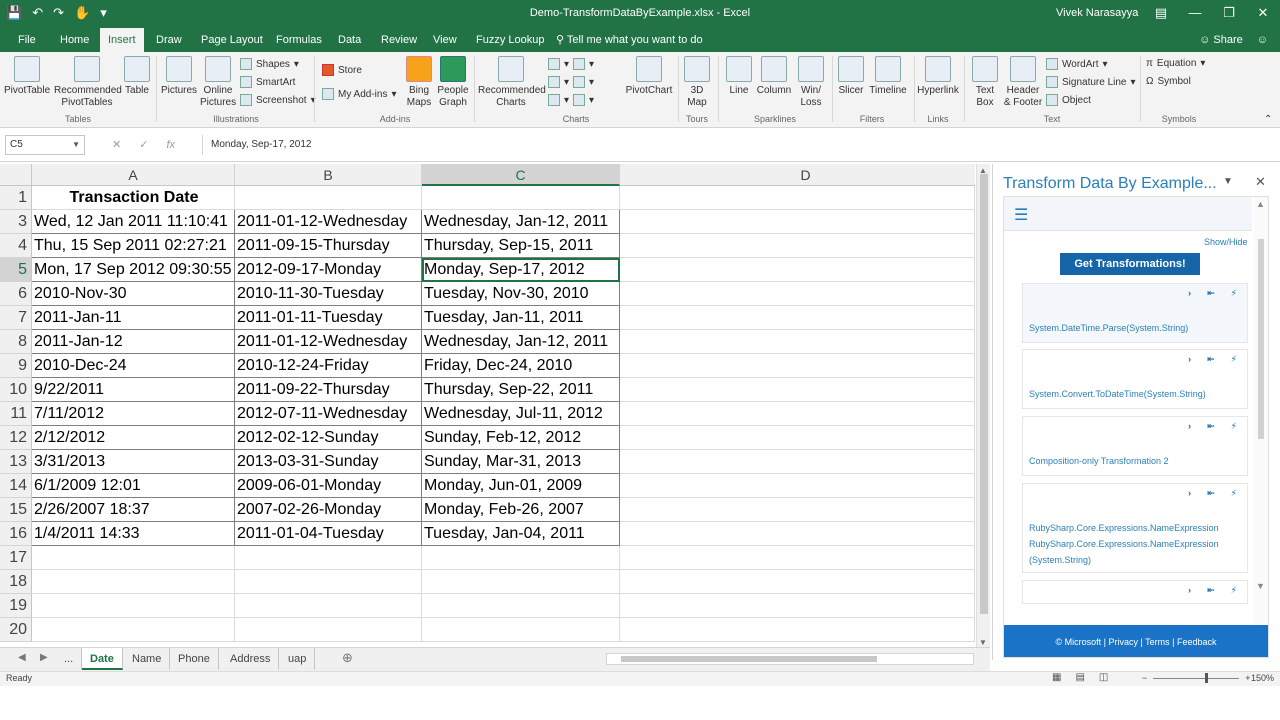 Image resolution: width=1280 pixels, height=720 pixels. Describe the element at coordinates (133, 246) in the screenshot. I see `cell-a4: Thu, 15 Sep 2011 02:27:21` at that location.